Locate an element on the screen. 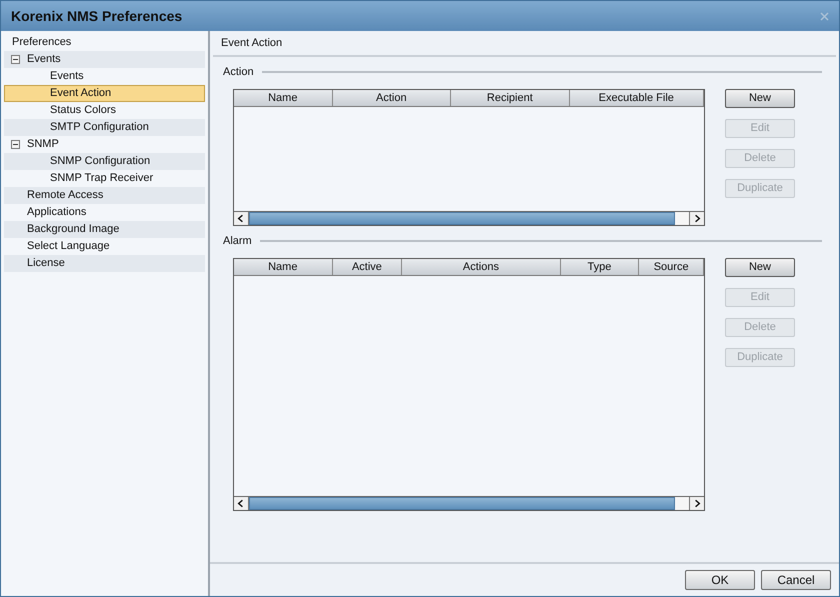  column-header: Executable File is located at coordinates (637, 98).